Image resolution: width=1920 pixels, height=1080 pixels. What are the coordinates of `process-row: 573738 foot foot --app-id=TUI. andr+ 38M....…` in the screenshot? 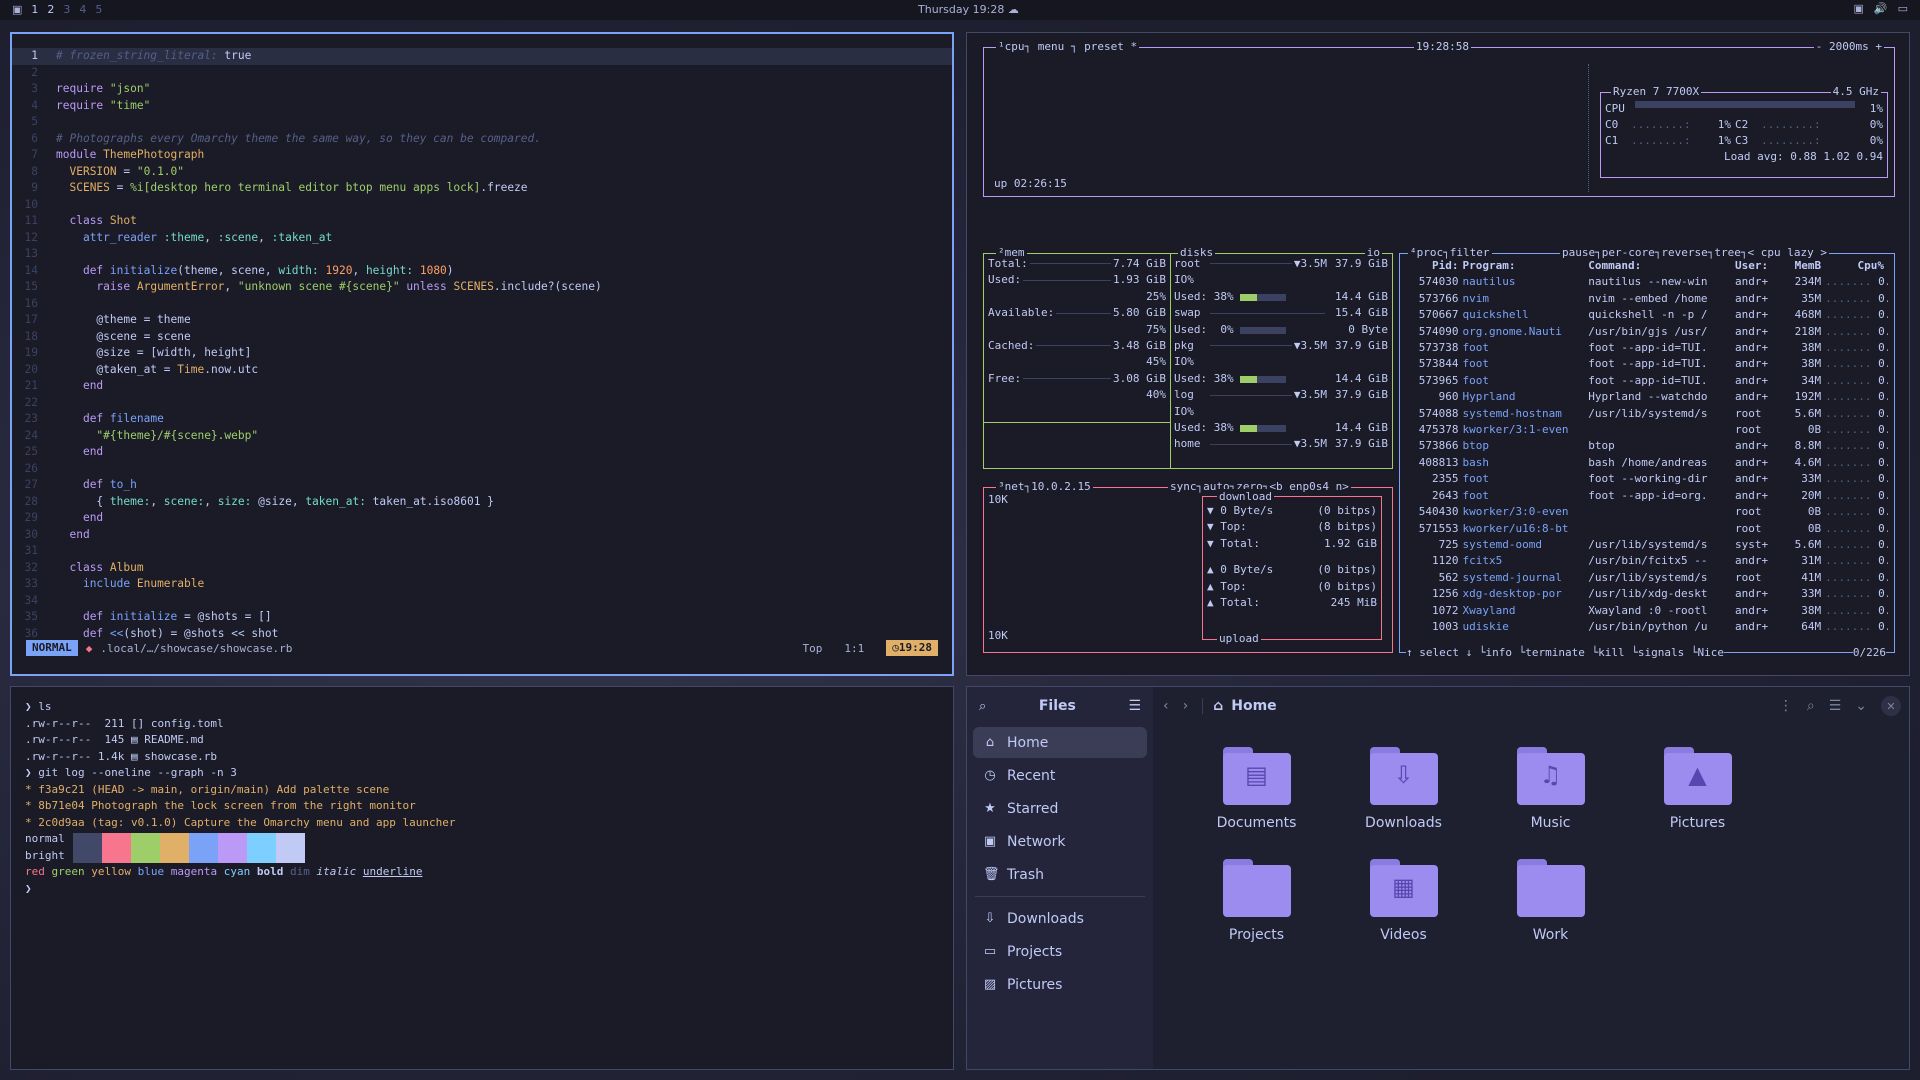 It's located at (1648, 348).